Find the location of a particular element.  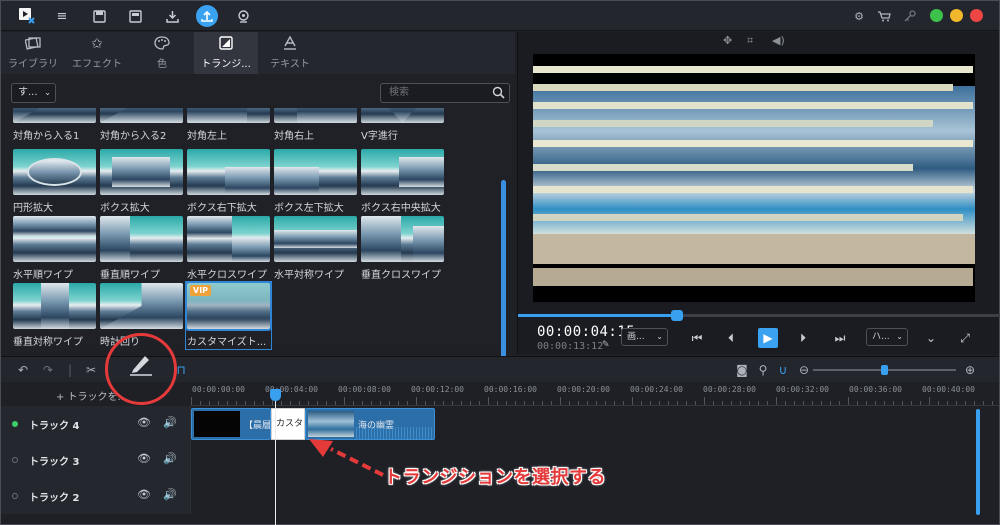

transition-card: 対角から入る1 is located at coordinates (54, 125).